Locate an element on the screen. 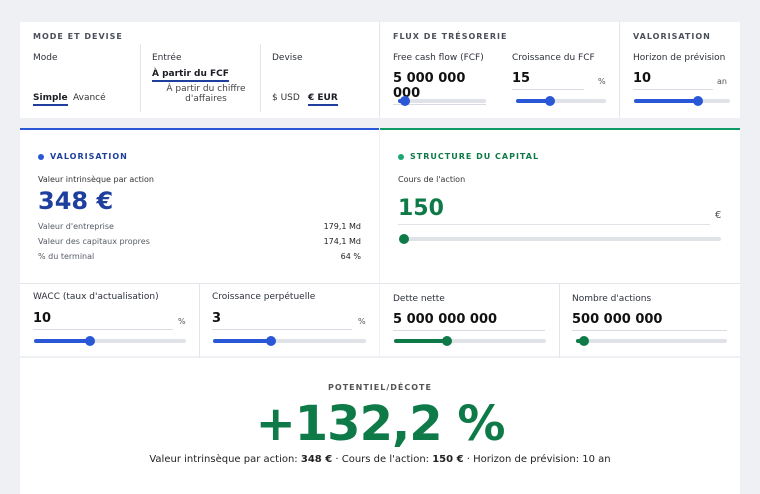 This screenshot has width=760, height=494. cours-input: 150 is located at coordinates (554, 210).